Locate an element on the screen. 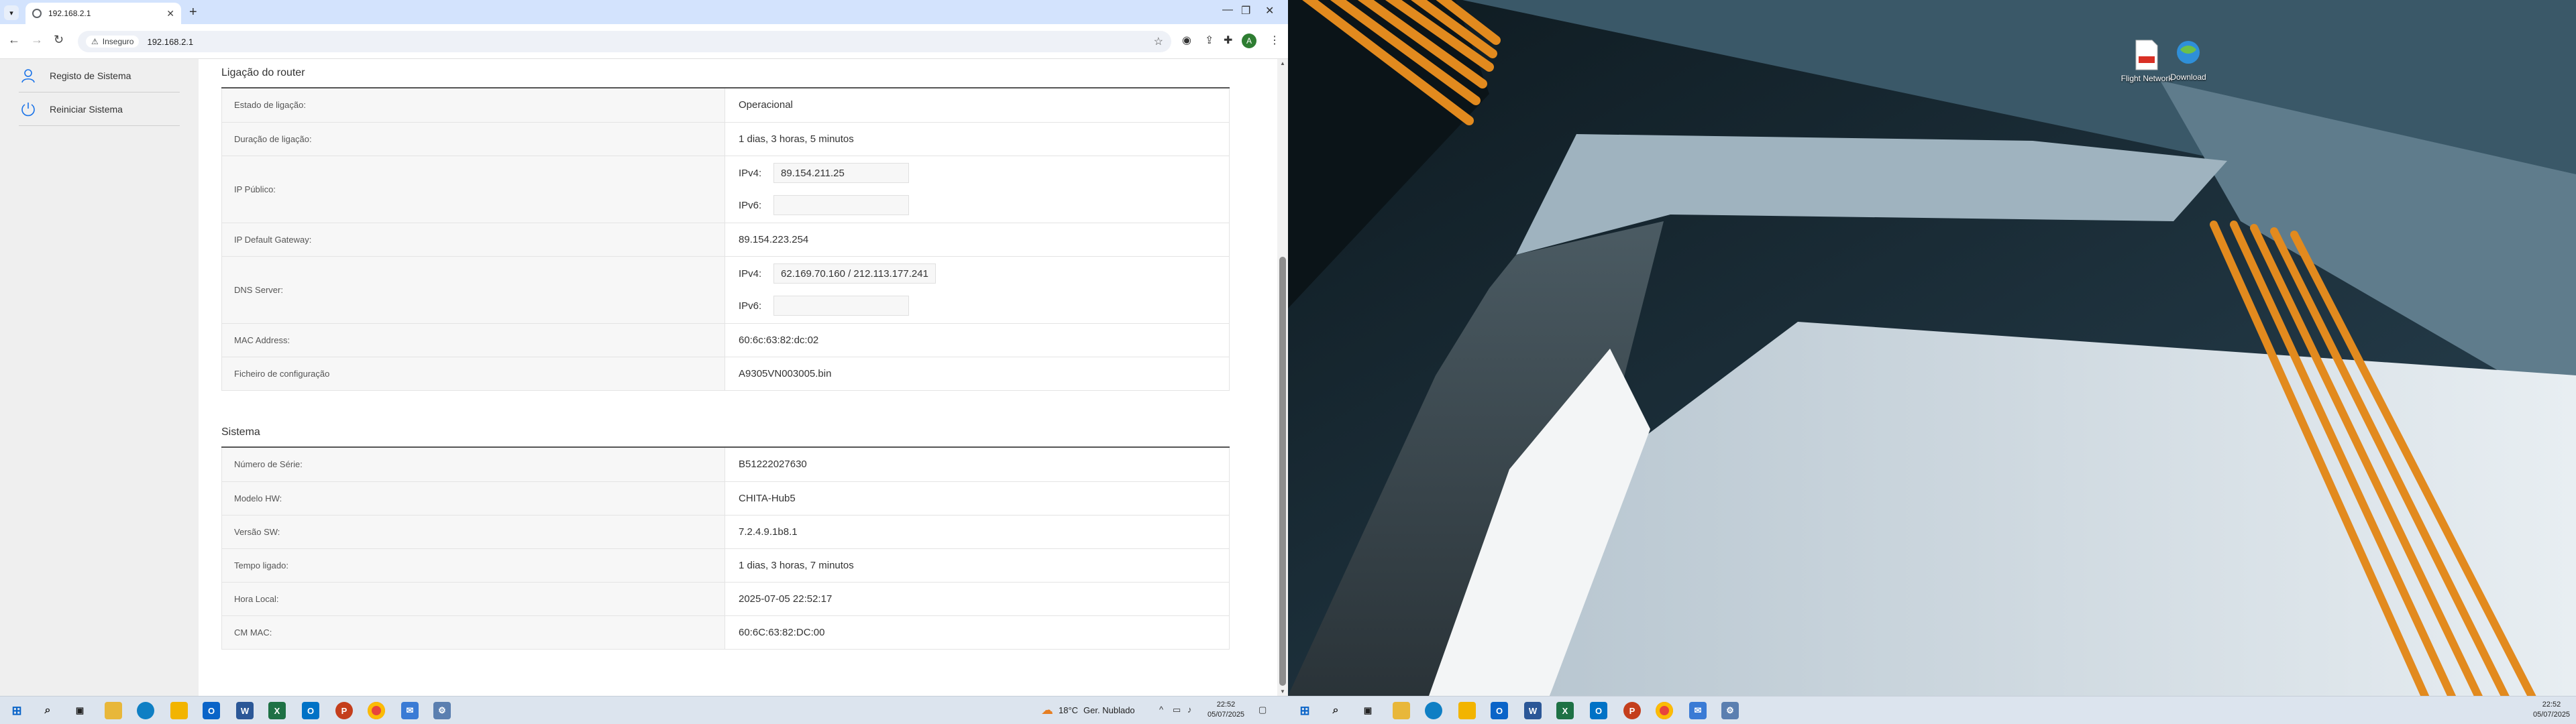  sidebar-item-restart: Reiniciar Sistema is located at coordinates (99, 109).